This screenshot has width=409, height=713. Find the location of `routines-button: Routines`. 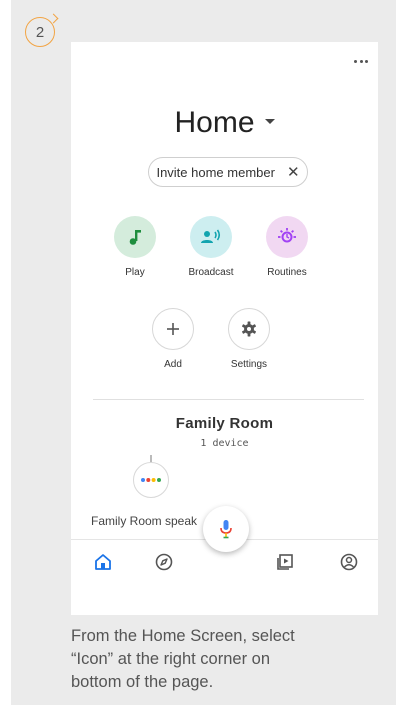

routines-button: Routines is located at coordinates (287, 247).